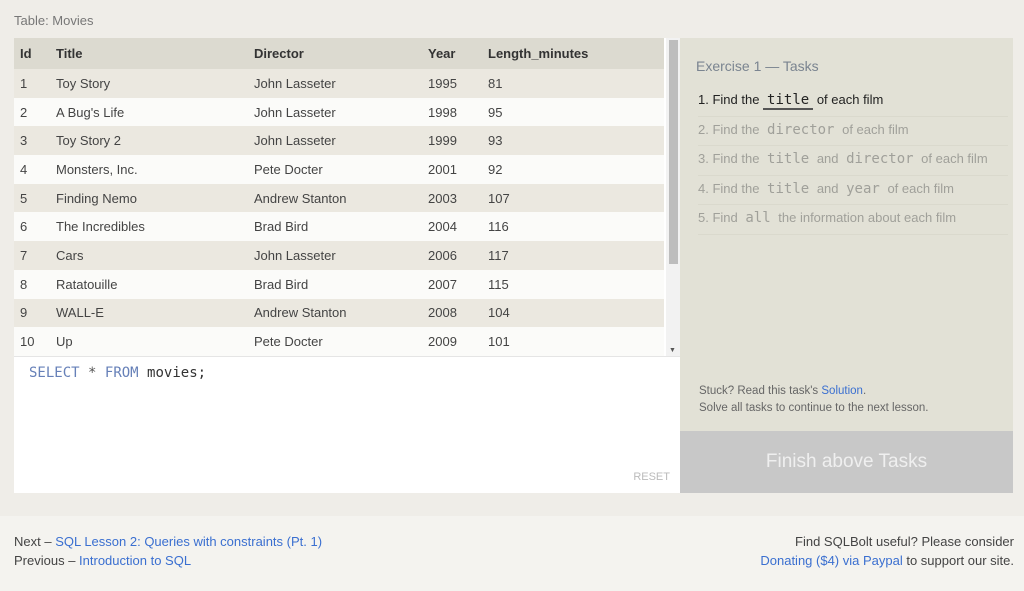 The height and width of the screenshot is (591, 1024). What do you see at coordinates (672, 350) in the screenshot?
I see `scroll-down-icon: ▼` at bounding box center [672, 350].